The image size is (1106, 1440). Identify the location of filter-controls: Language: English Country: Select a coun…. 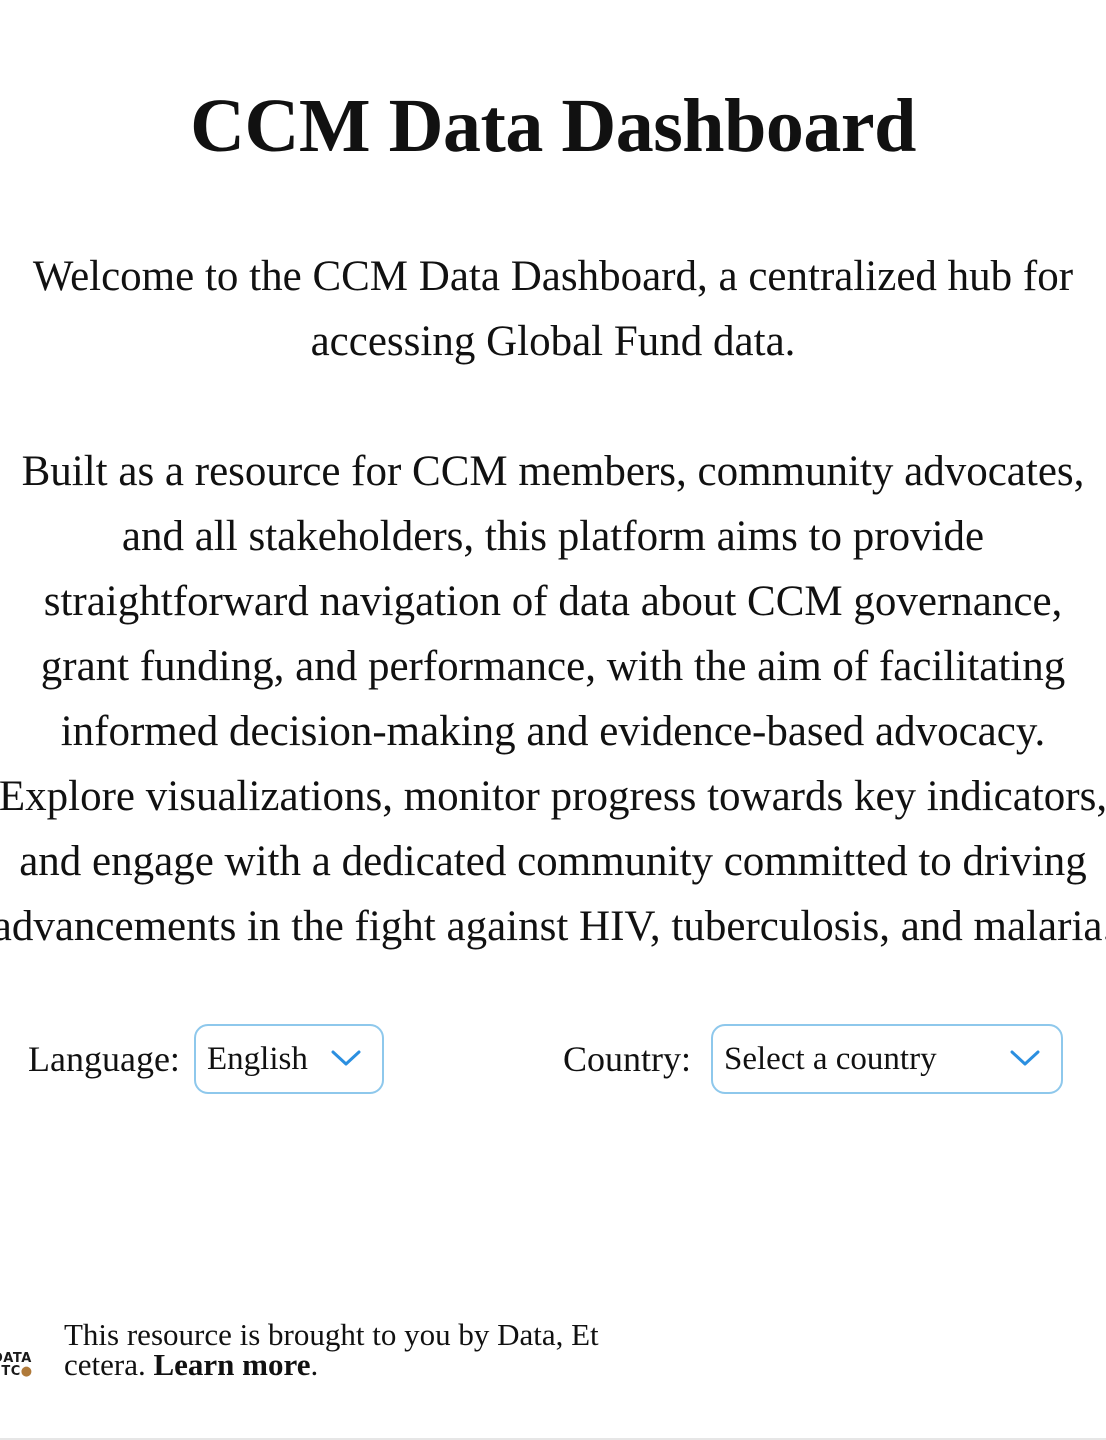
(553, 1059).